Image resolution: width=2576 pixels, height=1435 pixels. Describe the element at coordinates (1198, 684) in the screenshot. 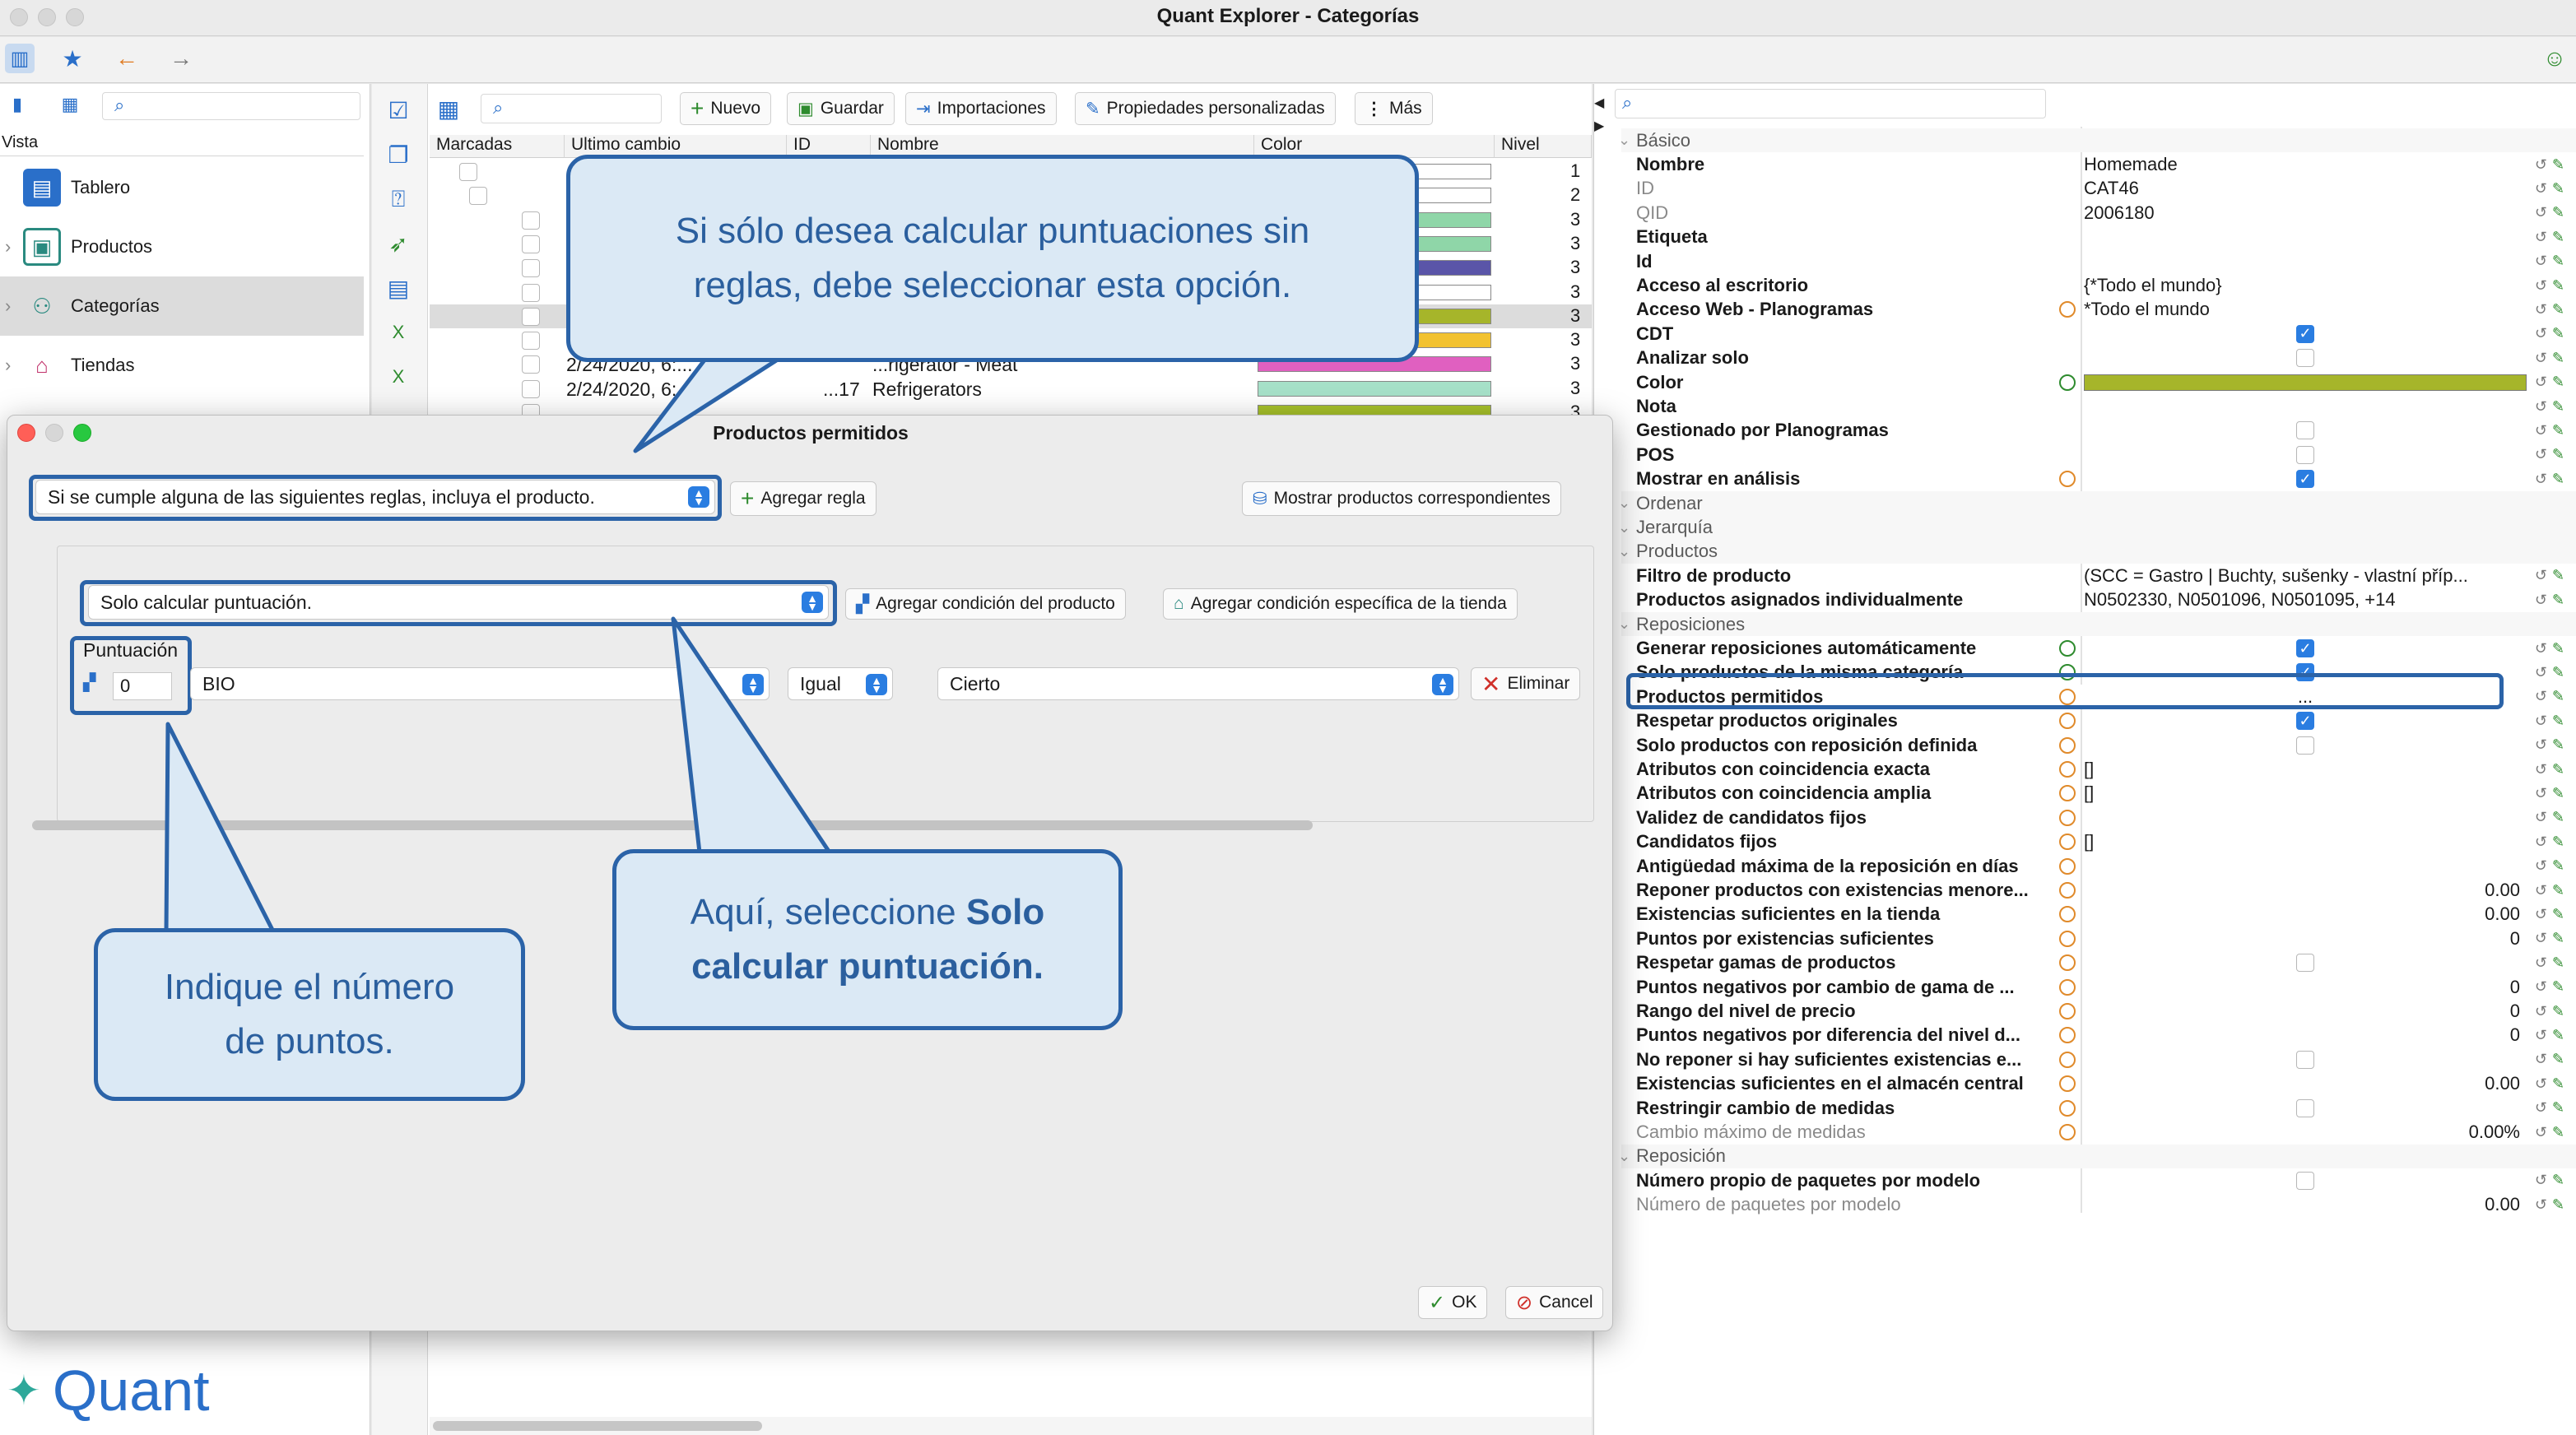

I see `value-select: Cierto ▲ ▼` at that location.